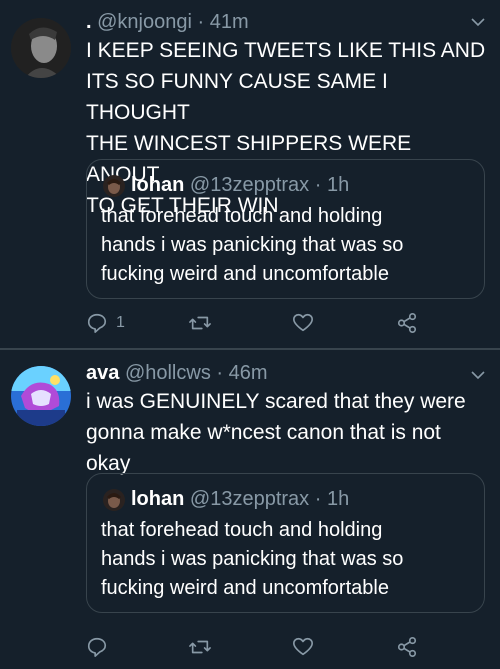 Image resolution: width=500 pixels, height=669 pixels. I want to click on tweet-header: ava @hollcws · 46m, so click(177, 373).